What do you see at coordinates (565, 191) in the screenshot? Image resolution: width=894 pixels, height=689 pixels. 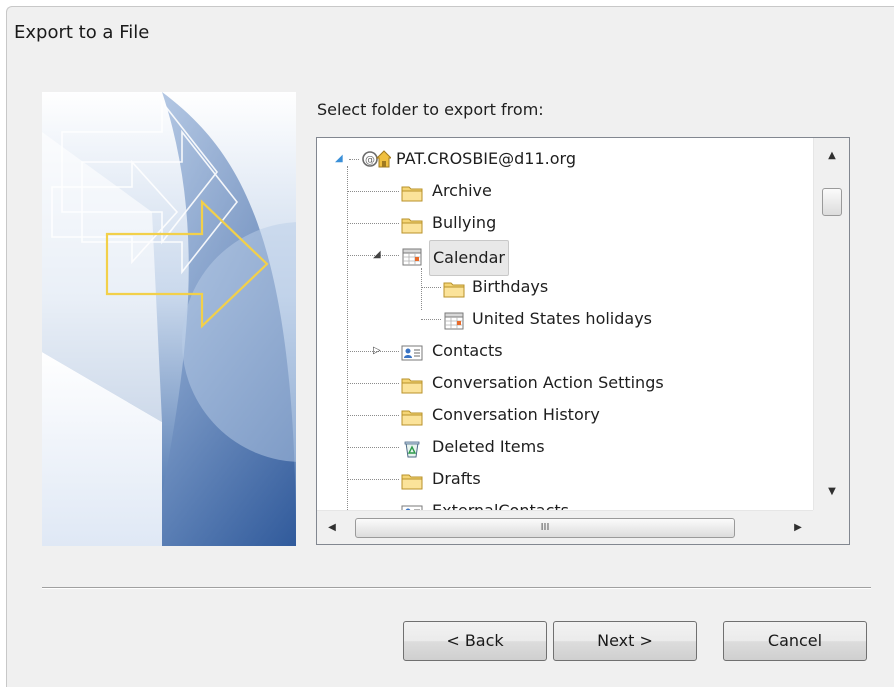 I see `tree-item: Archive` at bounding box center [565, 191].